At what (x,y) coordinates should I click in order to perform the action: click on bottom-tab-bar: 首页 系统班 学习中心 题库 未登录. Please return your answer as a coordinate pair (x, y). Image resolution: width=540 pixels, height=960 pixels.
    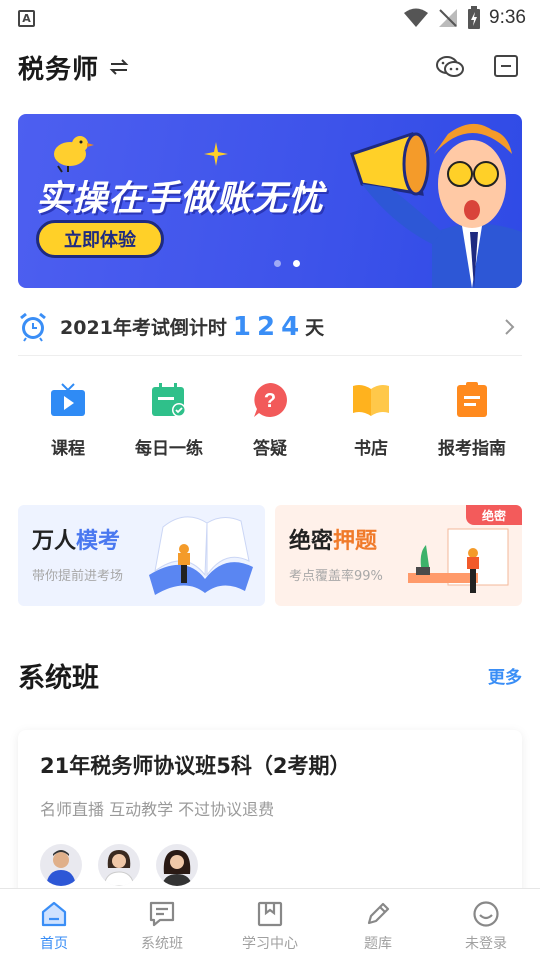
    Looking at the image, I should click on (270, 924).